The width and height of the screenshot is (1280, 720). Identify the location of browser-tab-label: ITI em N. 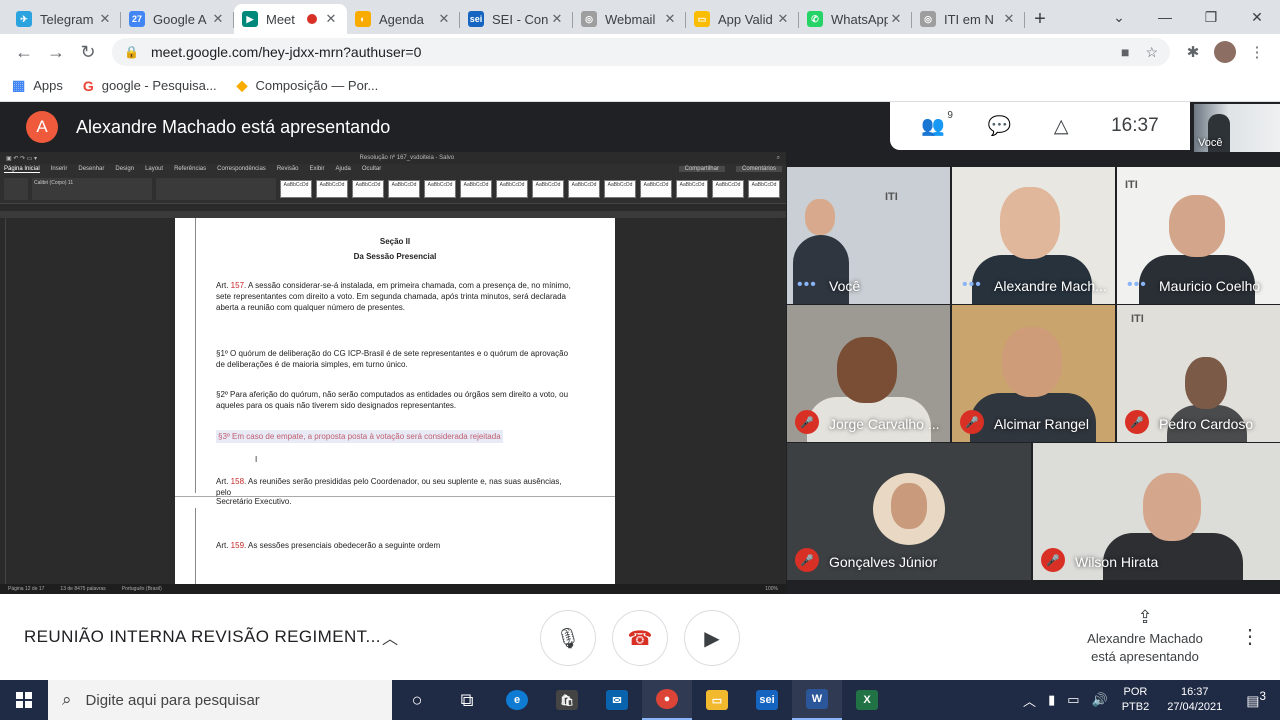
(969, 19).